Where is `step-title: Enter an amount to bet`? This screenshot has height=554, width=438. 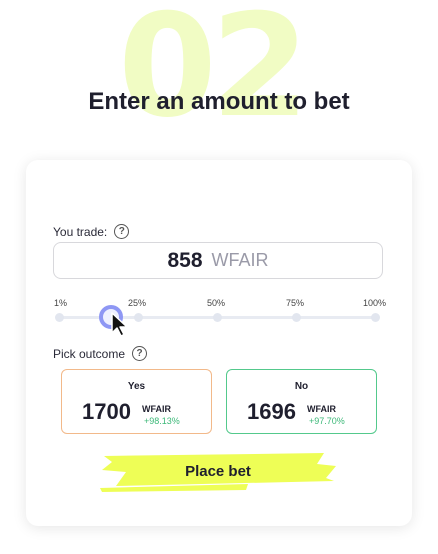
step-title: Enter an amount to bet is located at coordinates (219, 101).